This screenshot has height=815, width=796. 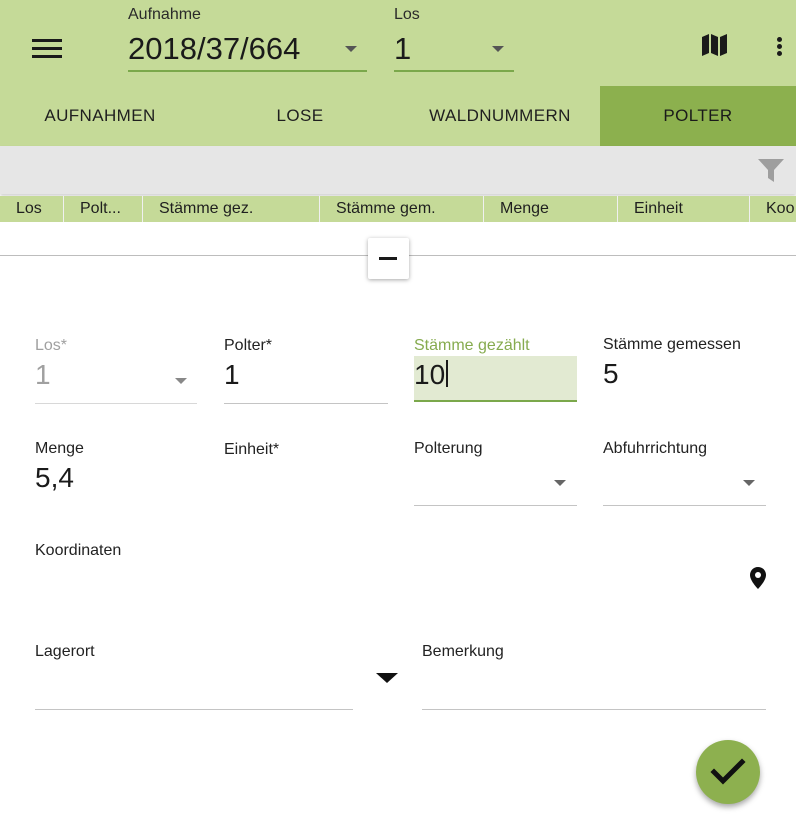 What do you see at coordinates (403, 48) in the screenshot?
I see `los-value: 1` at bounding box center [403, 48].